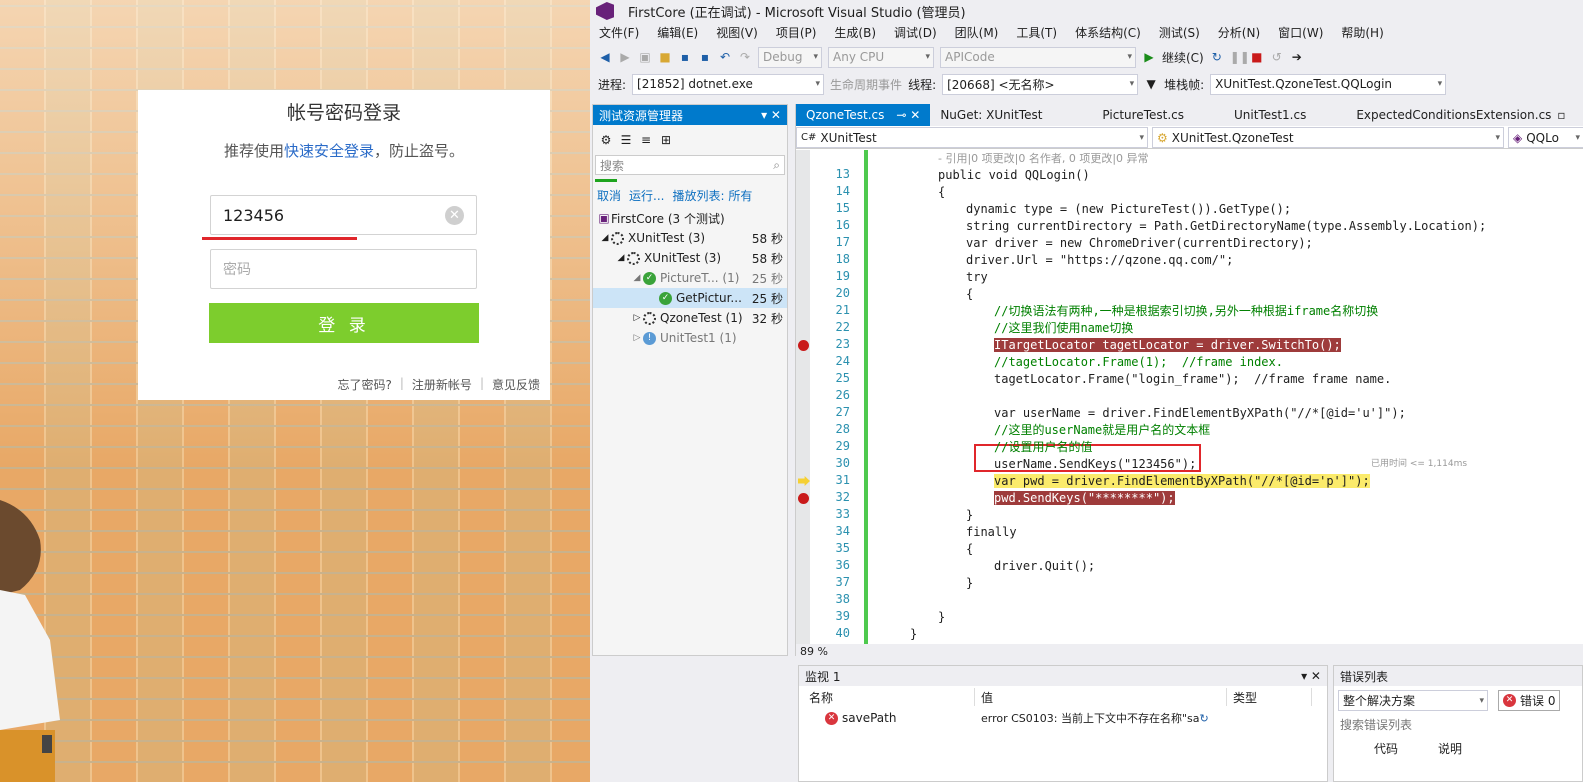 The image size is (1583, 782). I want to click on continue-button: 继续(C), so click(1183, 57).